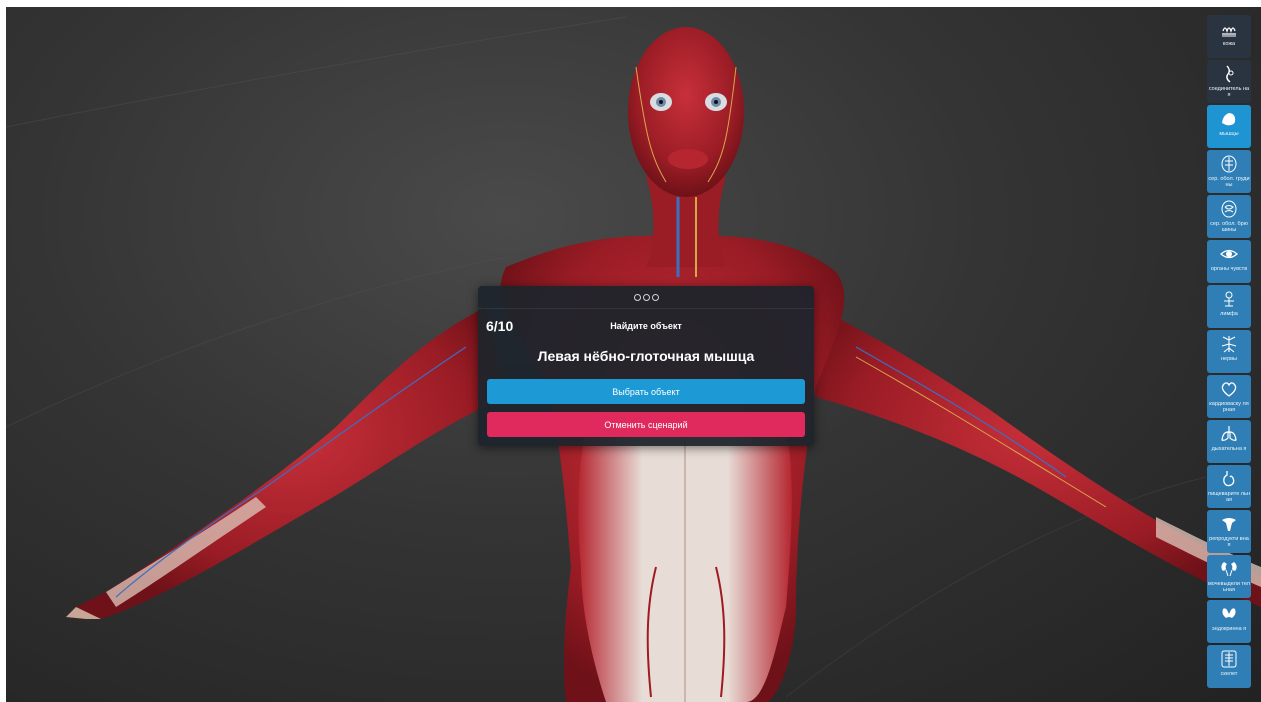 This screenshot has height=702, width=1261. I want to click on layer-label: мышцы, so click(1229, 134).